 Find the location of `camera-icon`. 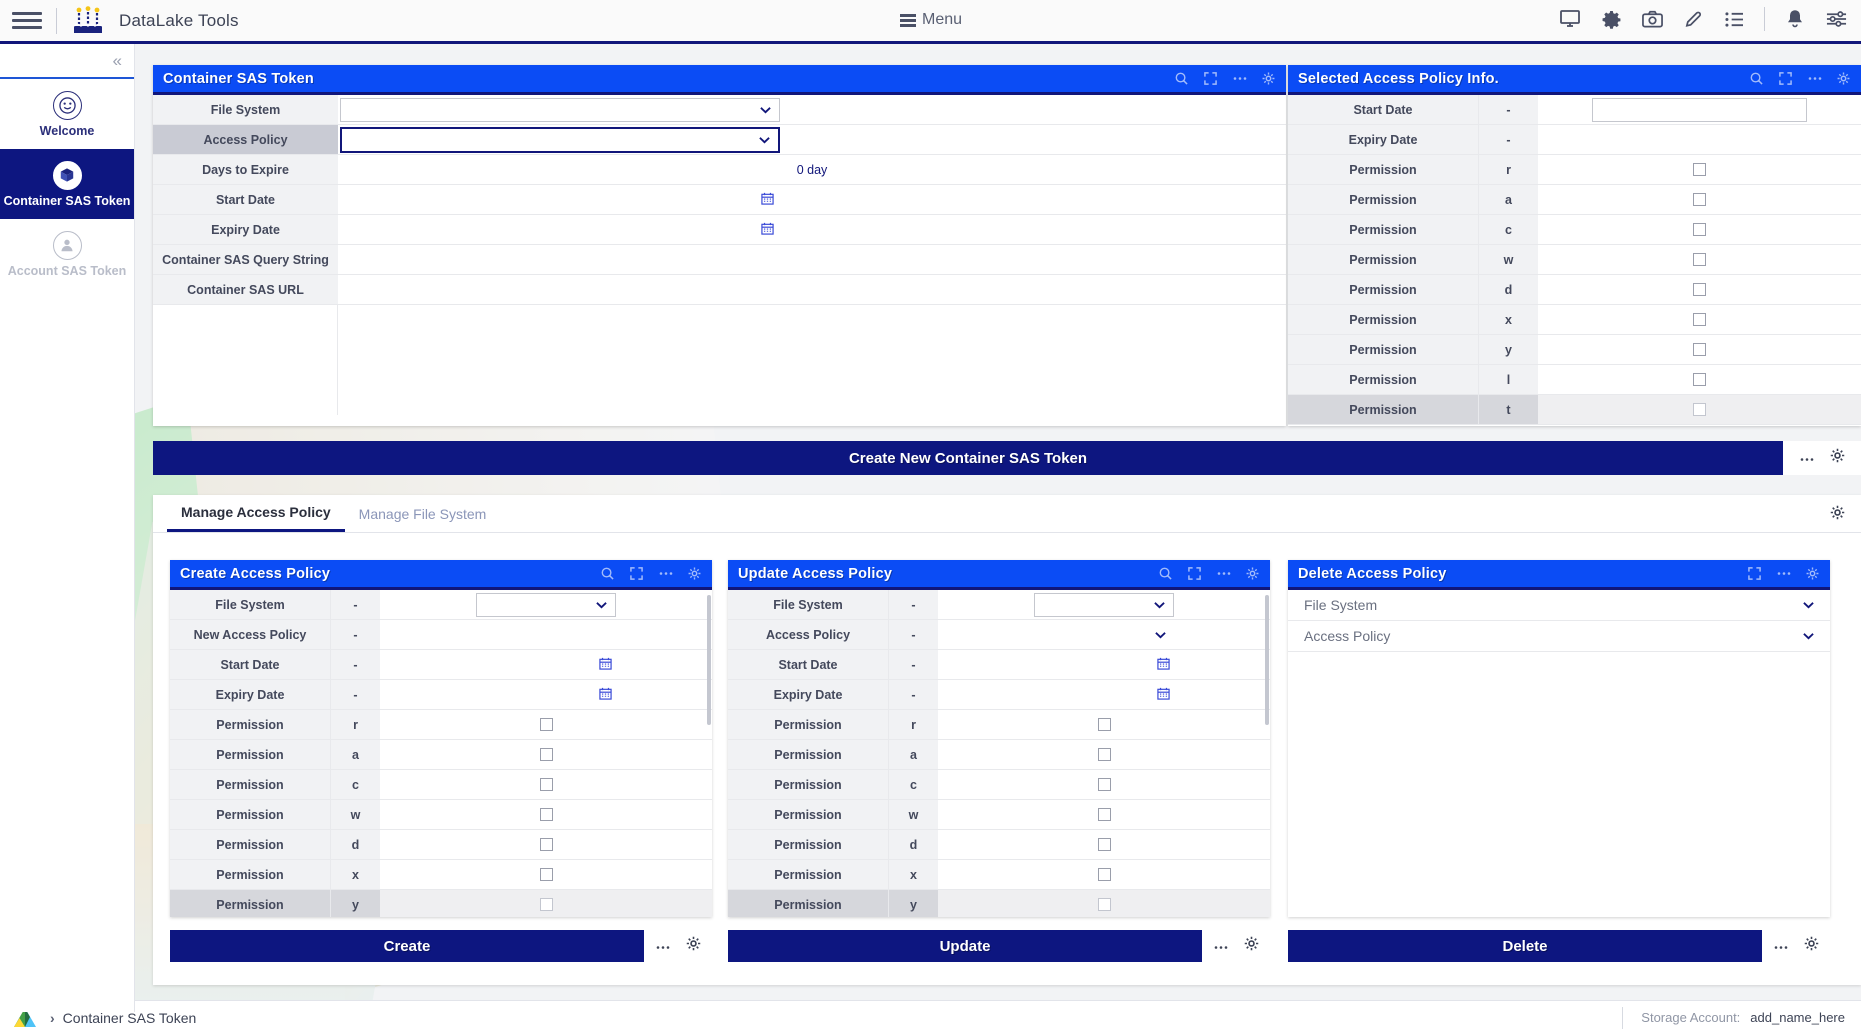

camera-icon is located at coordinates (1652, 19).